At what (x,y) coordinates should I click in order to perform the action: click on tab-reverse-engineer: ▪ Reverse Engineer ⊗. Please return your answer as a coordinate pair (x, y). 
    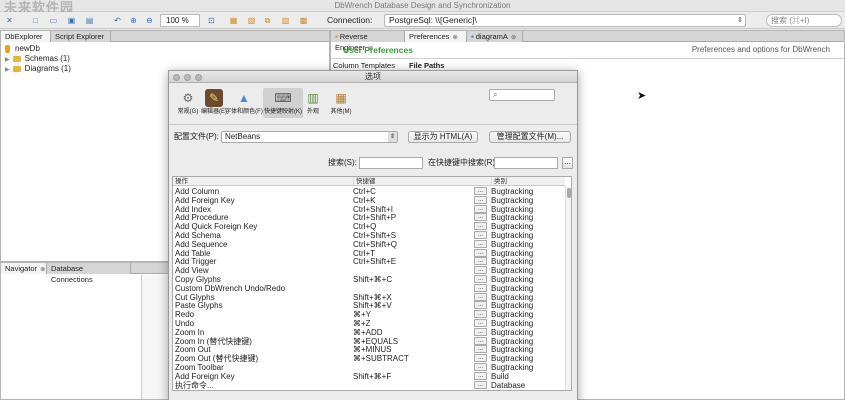
    Looking at the image, I should click on (368, 41).